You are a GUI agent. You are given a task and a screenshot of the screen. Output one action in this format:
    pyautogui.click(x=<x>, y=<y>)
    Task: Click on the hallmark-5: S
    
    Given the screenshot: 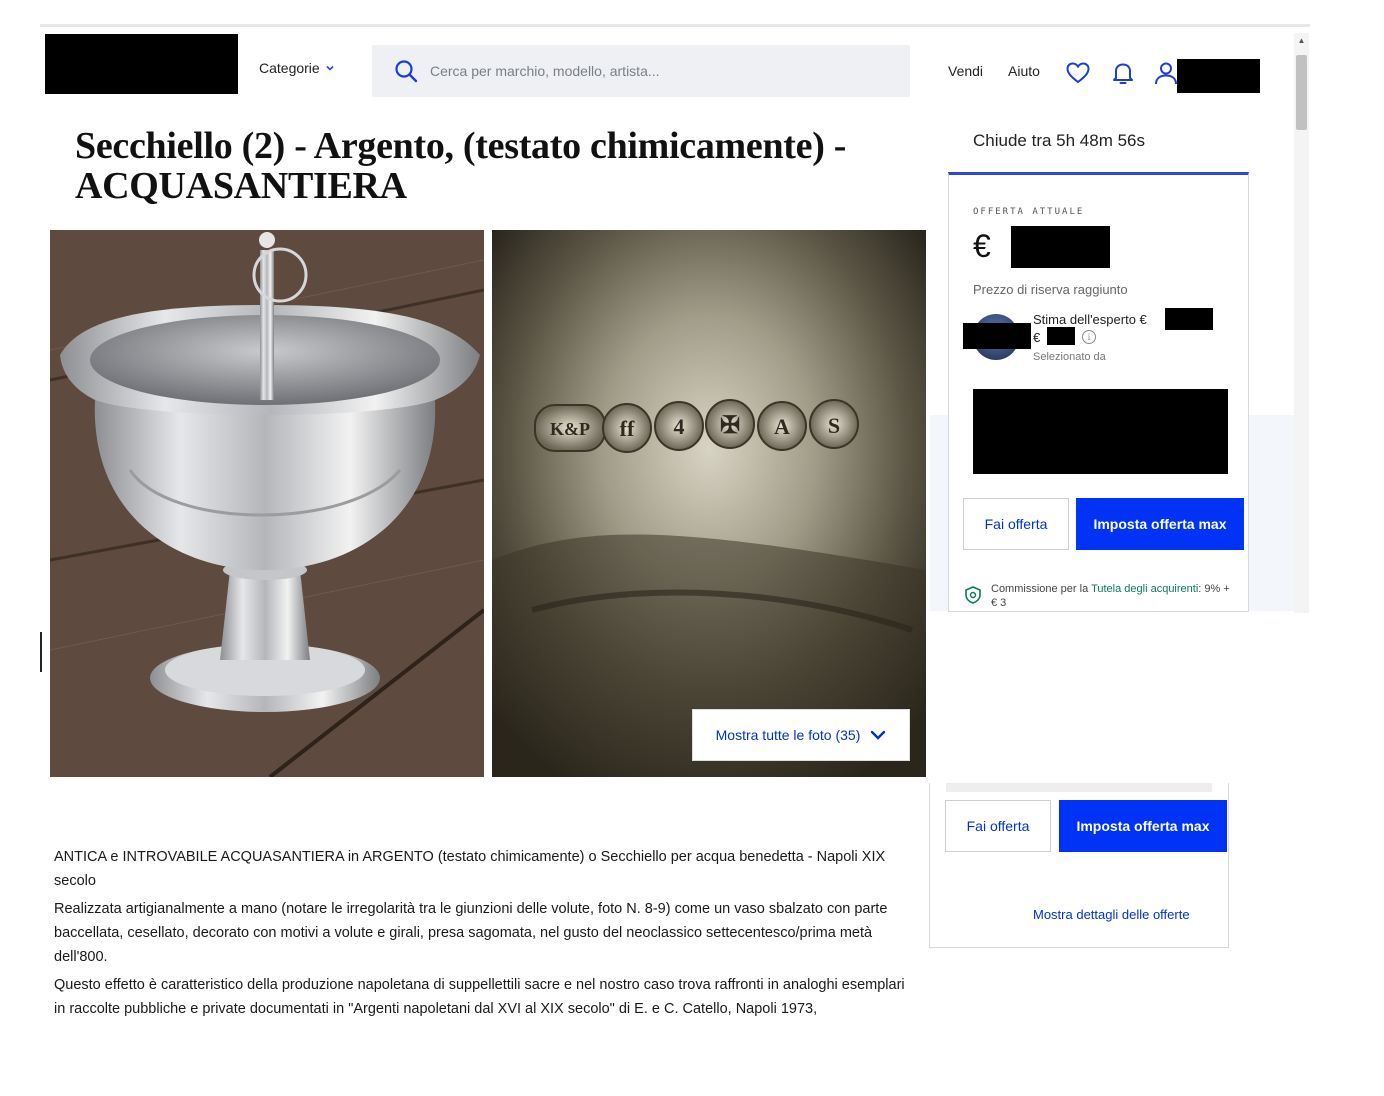 What is the action you would take?
    pyautogui.click(x=834, y=425)
    